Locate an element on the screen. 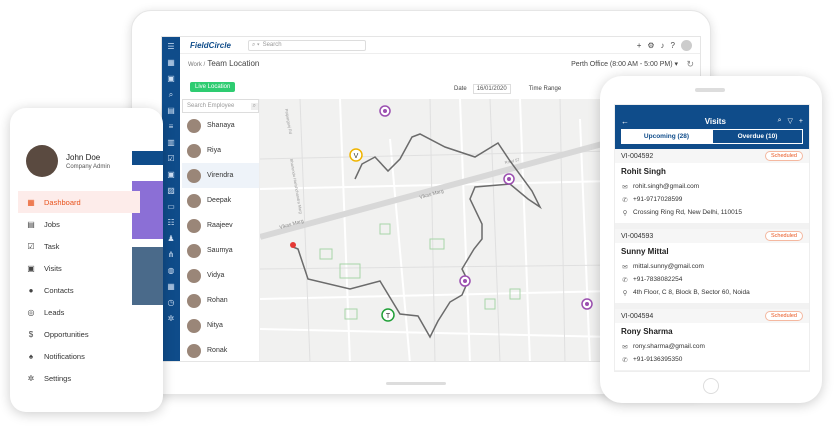  list-icon: ≡ is located at coordinates (171, 127).